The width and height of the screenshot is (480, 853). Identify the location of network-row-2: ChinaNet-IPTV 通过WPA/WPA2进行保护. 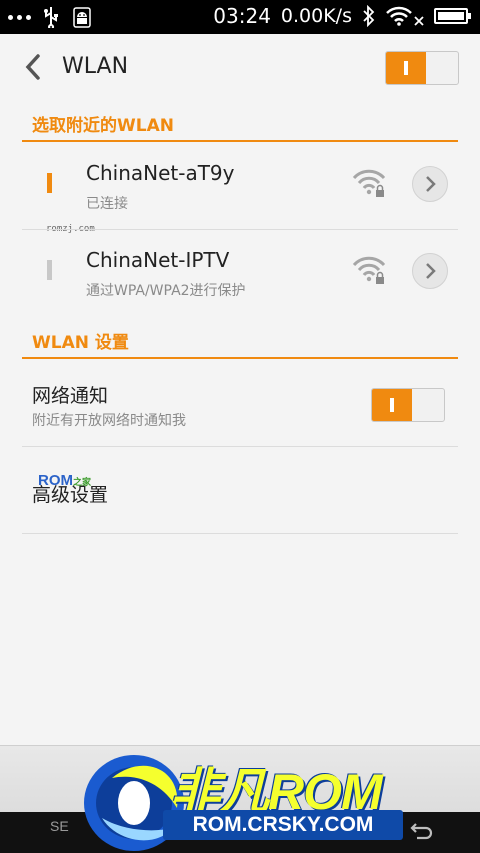
(240, 273).